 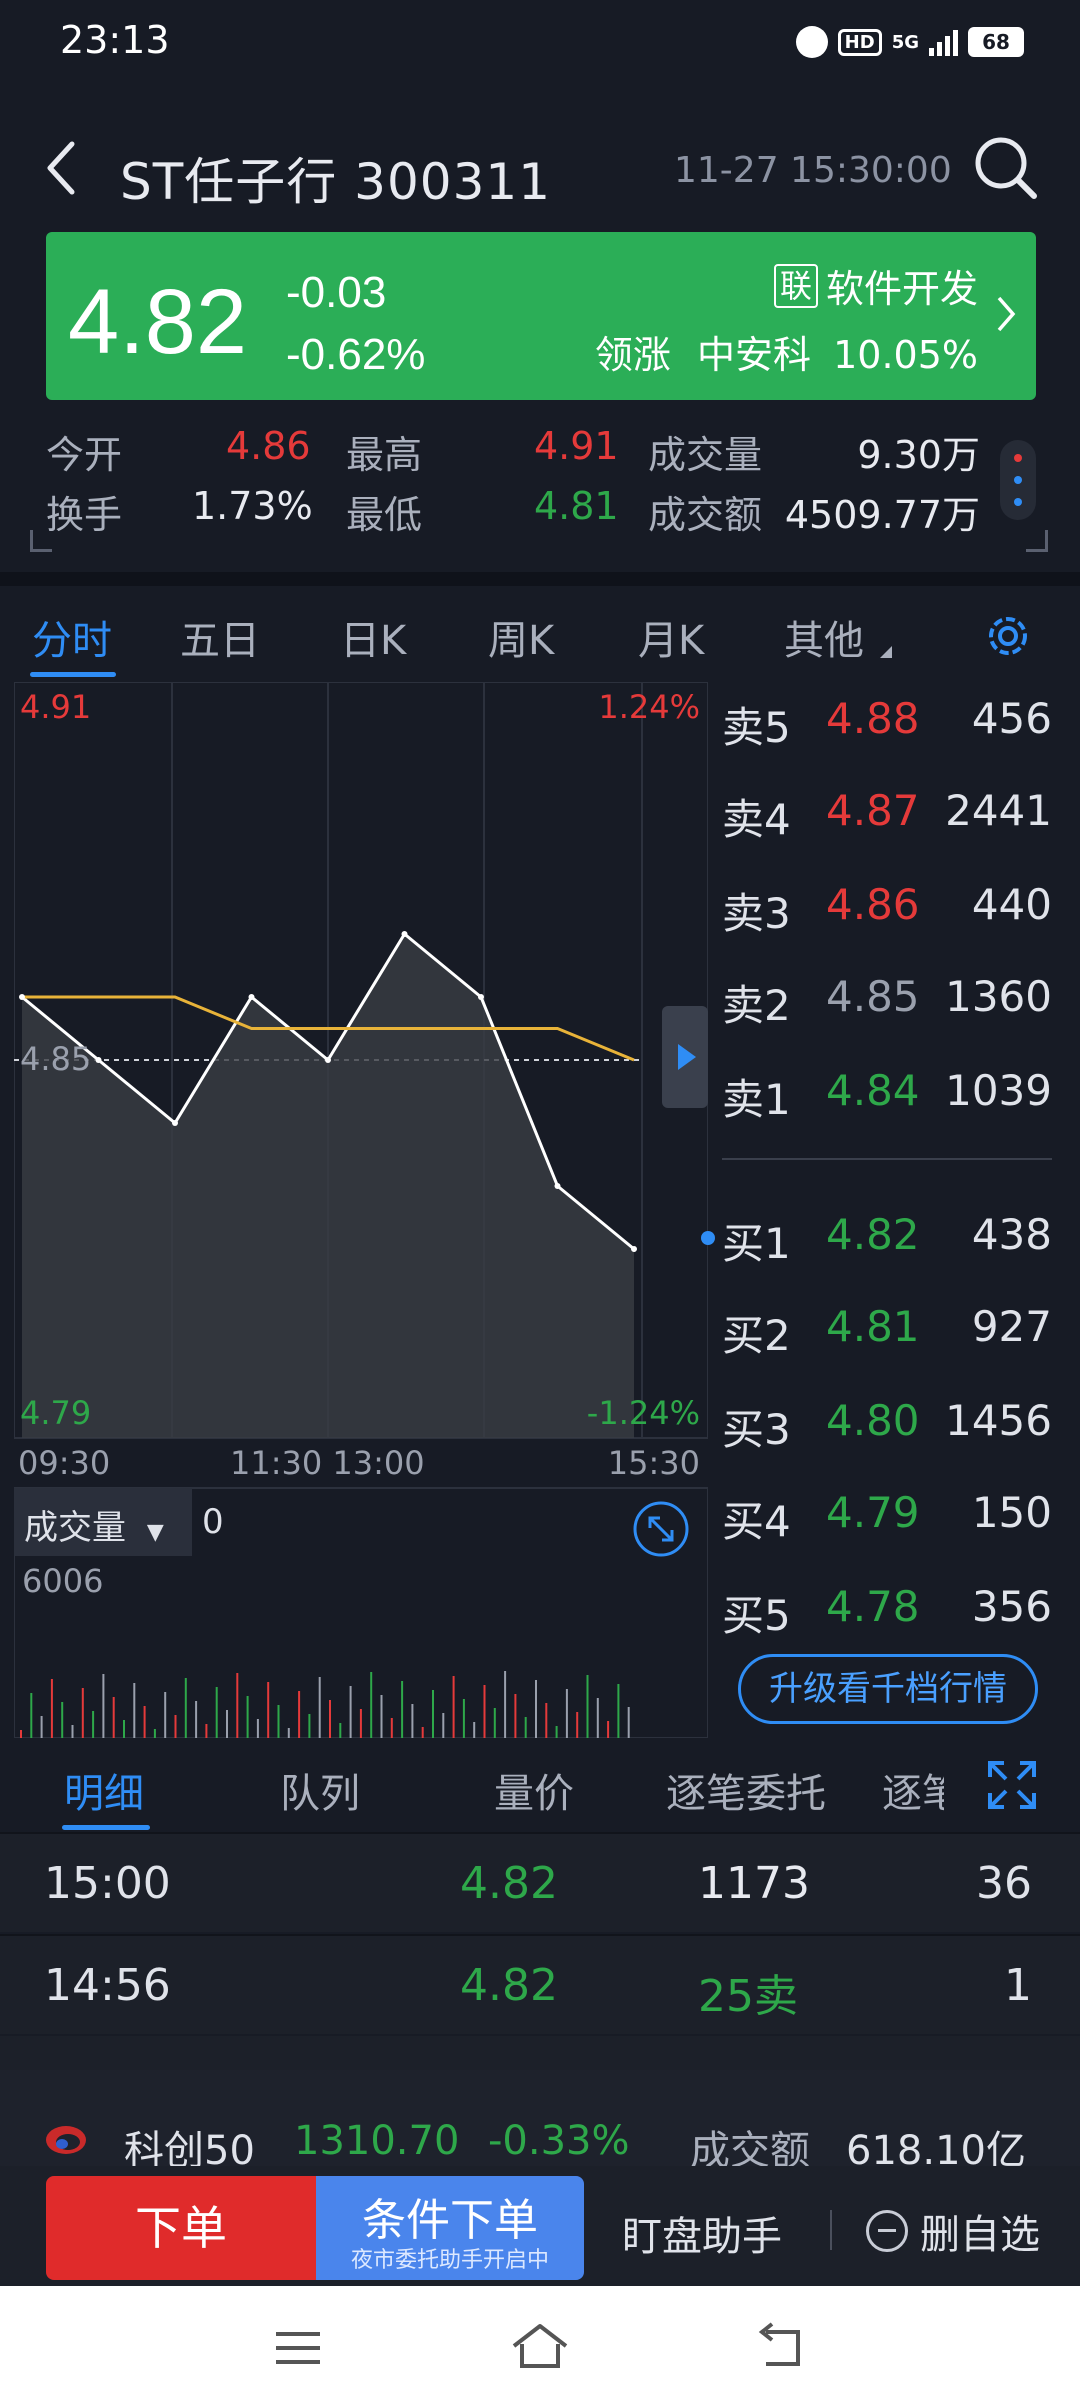 What do you see at coordinates (56, 707) in the screenshot?
I see `chart-top-price: 4.91` at bounding box center [56, 707].